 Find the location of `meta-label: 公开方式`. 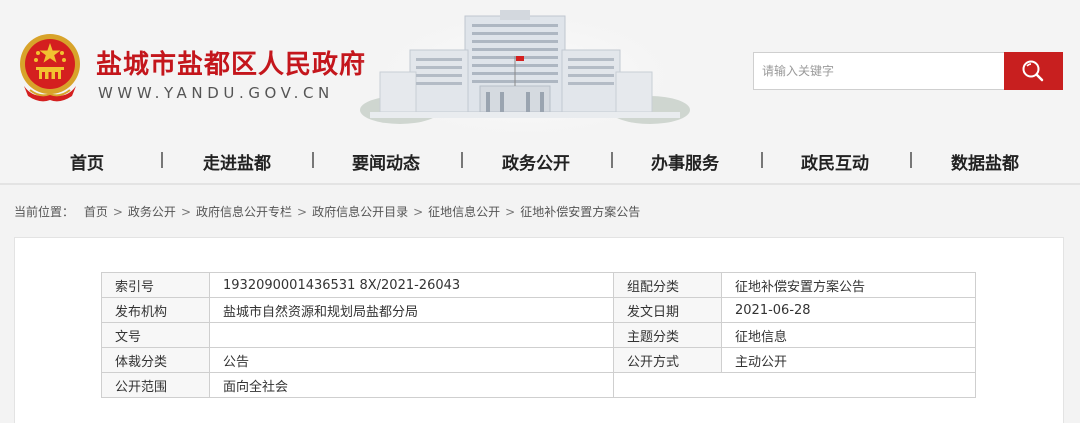

meta-label: 公开方式 is located at coordinates (667, 360).